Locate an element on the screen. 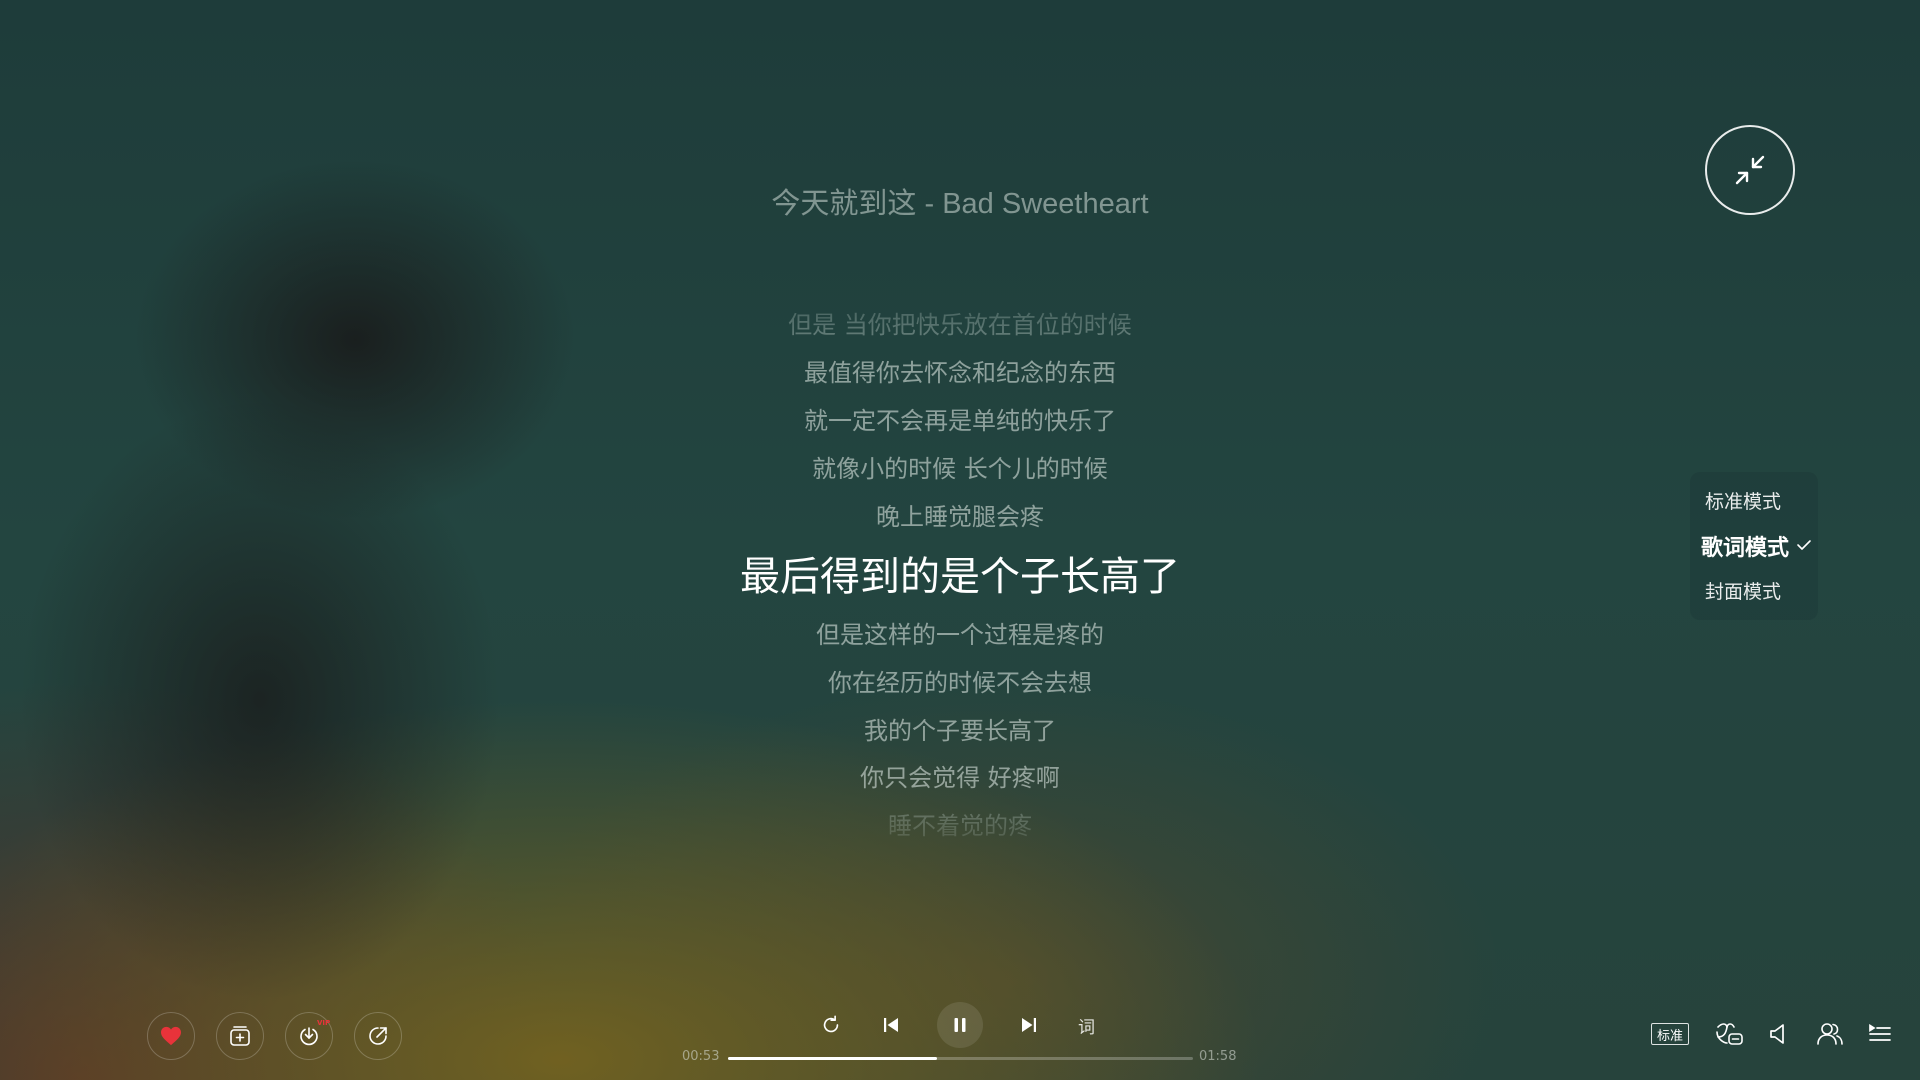 Image resolution: width=1920 pixels, height=1080 pixels. lyric-line: 但是 当你把快乐放在首位的时候 is located at coordinates (960, 325).